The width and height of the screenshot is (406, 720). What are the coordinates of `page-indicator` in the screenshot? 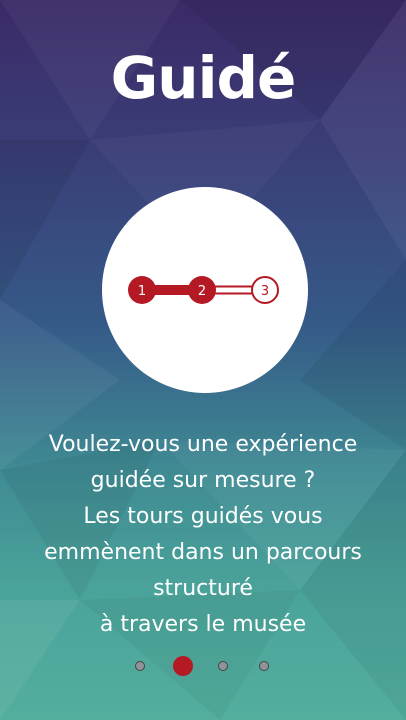 It's located at (203, 666).